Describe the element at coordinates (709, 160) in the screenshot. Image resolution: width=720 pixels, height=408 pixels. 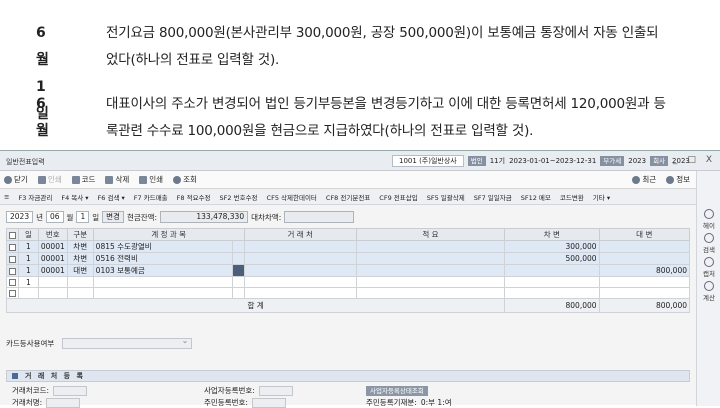
I see `close-window-button: X` at that location.